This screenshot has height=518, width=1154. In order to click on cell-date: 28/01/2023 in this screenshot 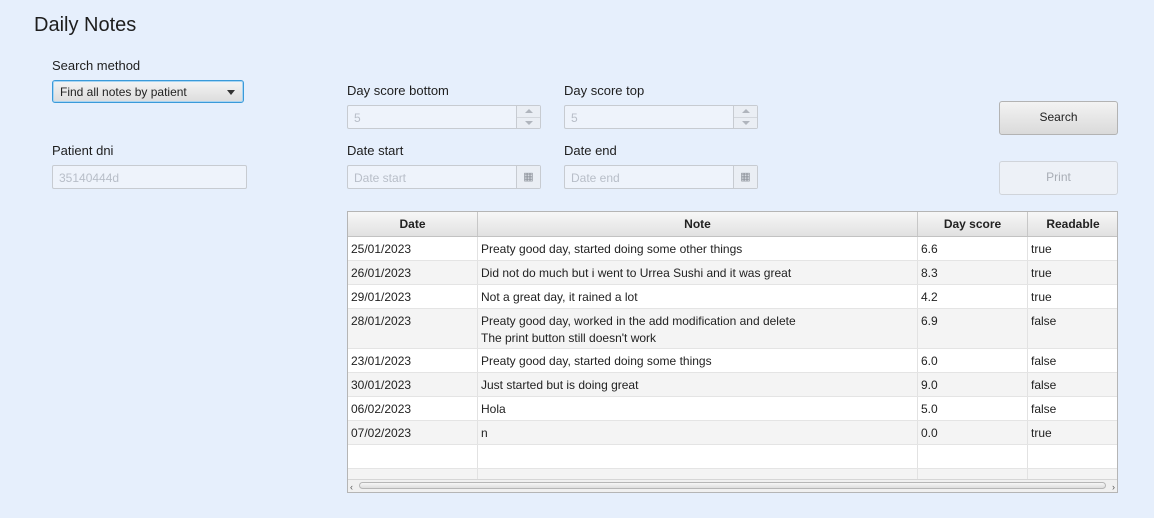, I will do `click(413, 328)`.